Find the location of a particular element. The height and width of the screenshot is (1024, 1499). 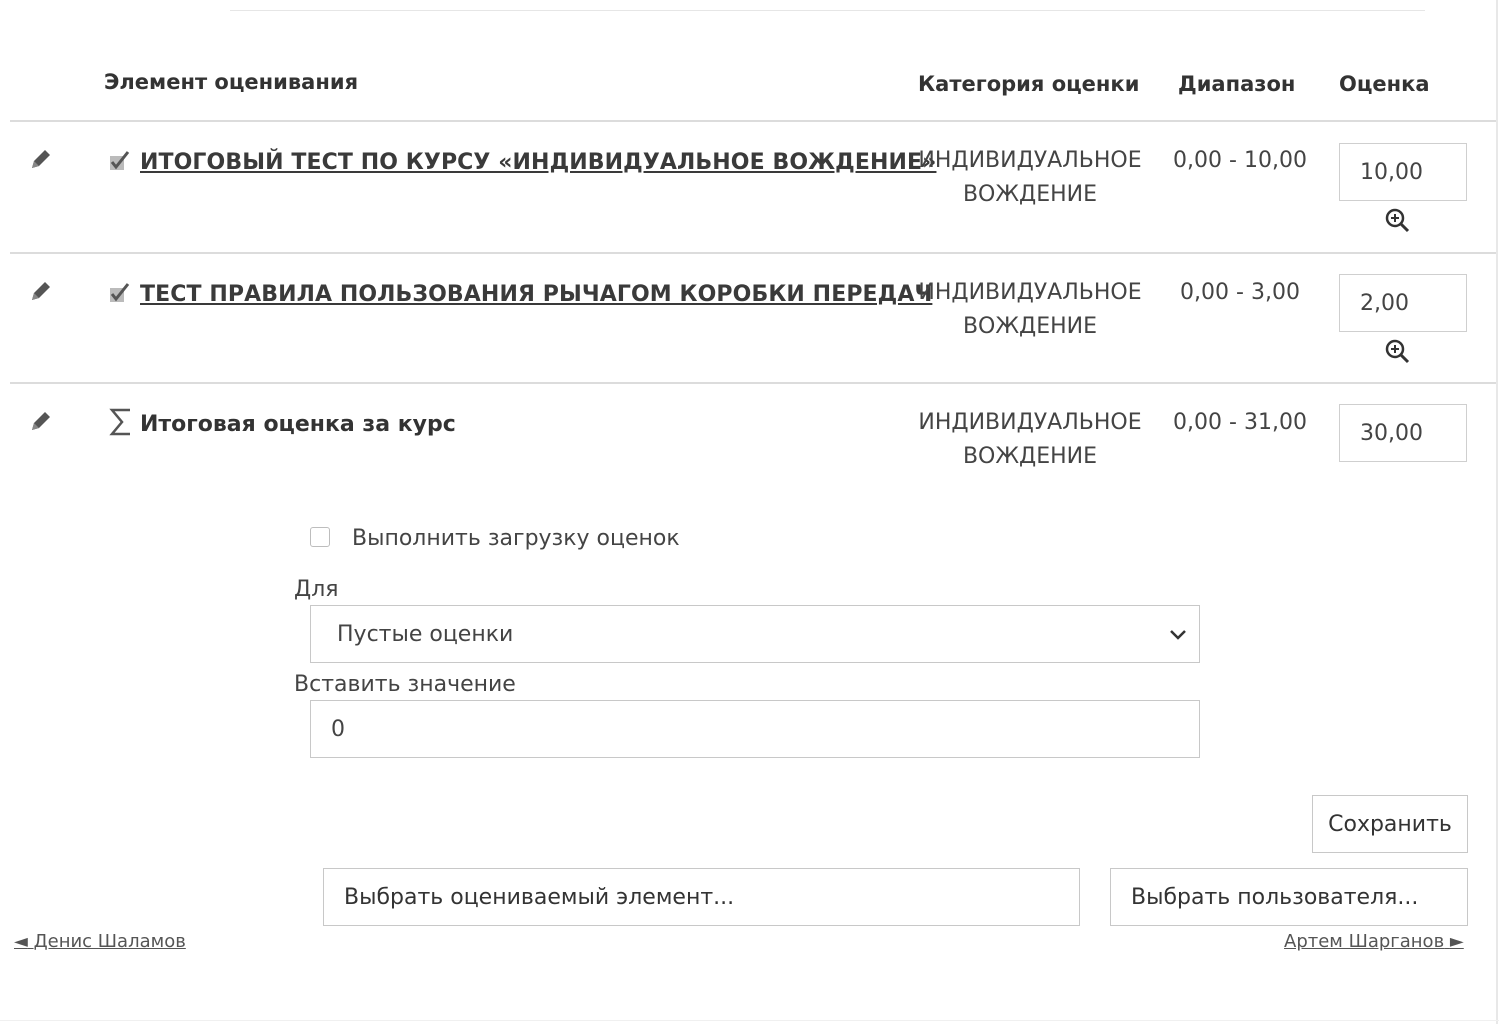

edit-row-1-button is located at coordinates (41, 161).